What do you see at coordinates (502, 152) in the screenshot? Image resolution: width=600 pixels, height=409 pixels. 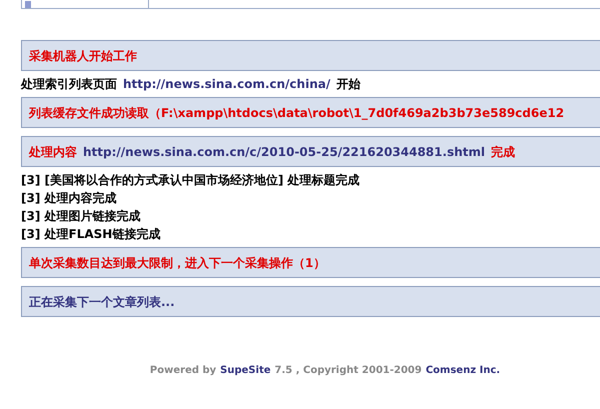 I see `message-text: 完成` at bounding box center [502, 152].